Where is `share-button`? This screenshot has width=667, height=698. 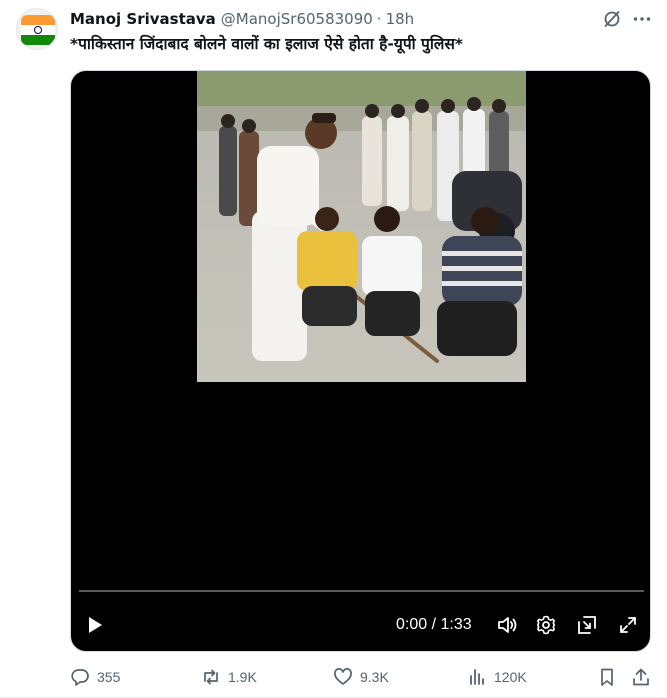
share-button is located at coordinates (641, 677).